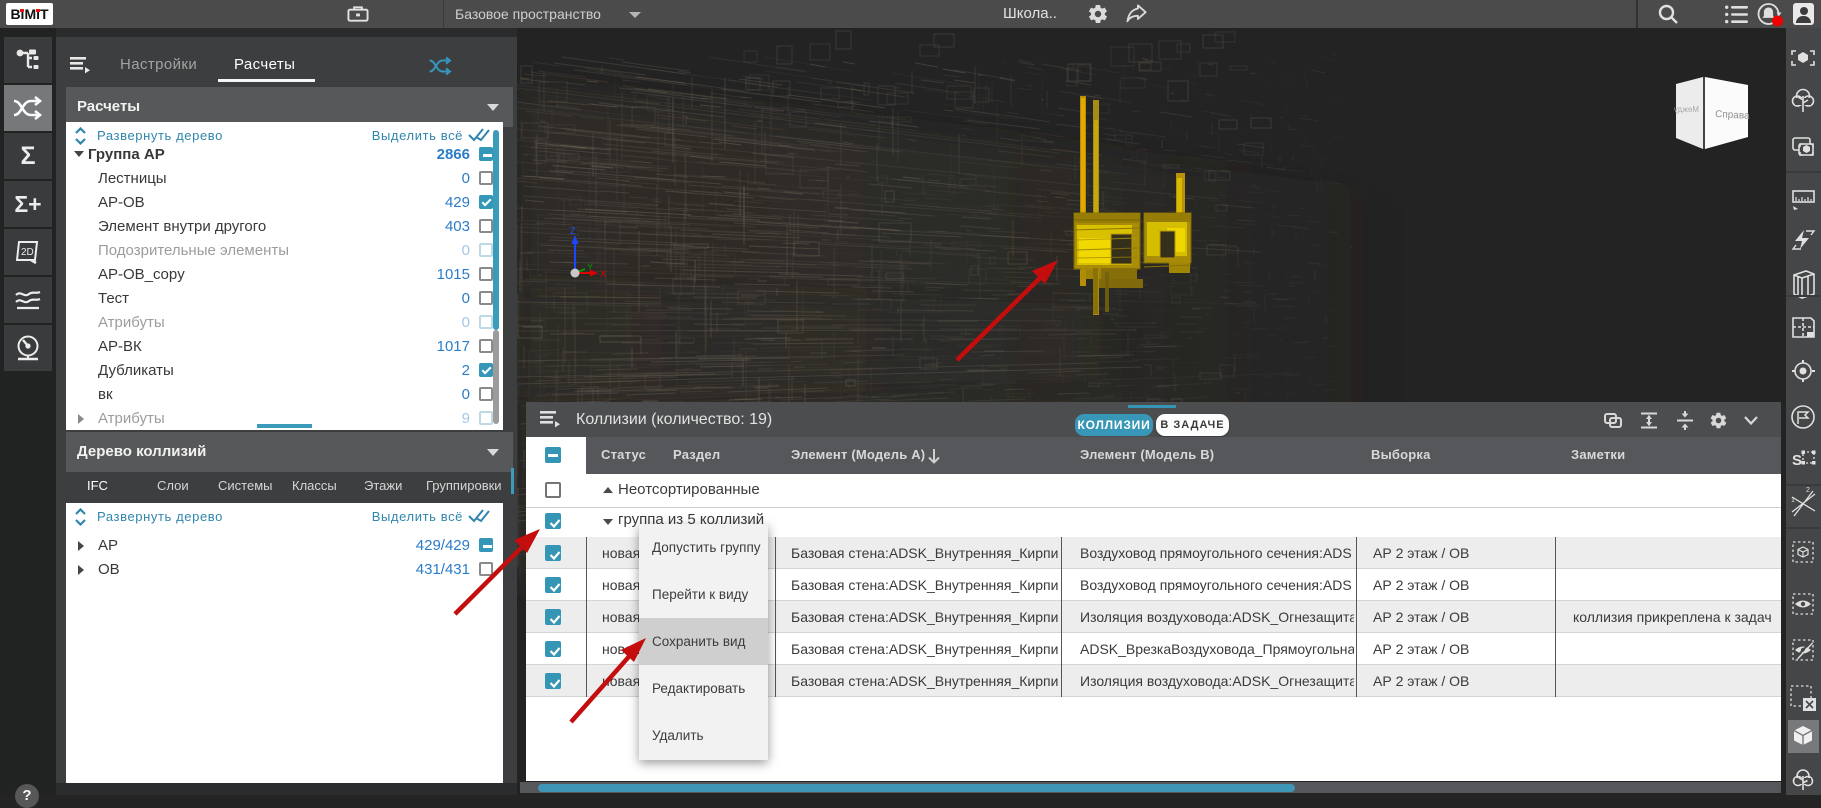 The height and width of the screenshot is (808, 1821). Describe the element at coordinates (573, 231) in the screenshot. I see `svg-text: Z` at that location.